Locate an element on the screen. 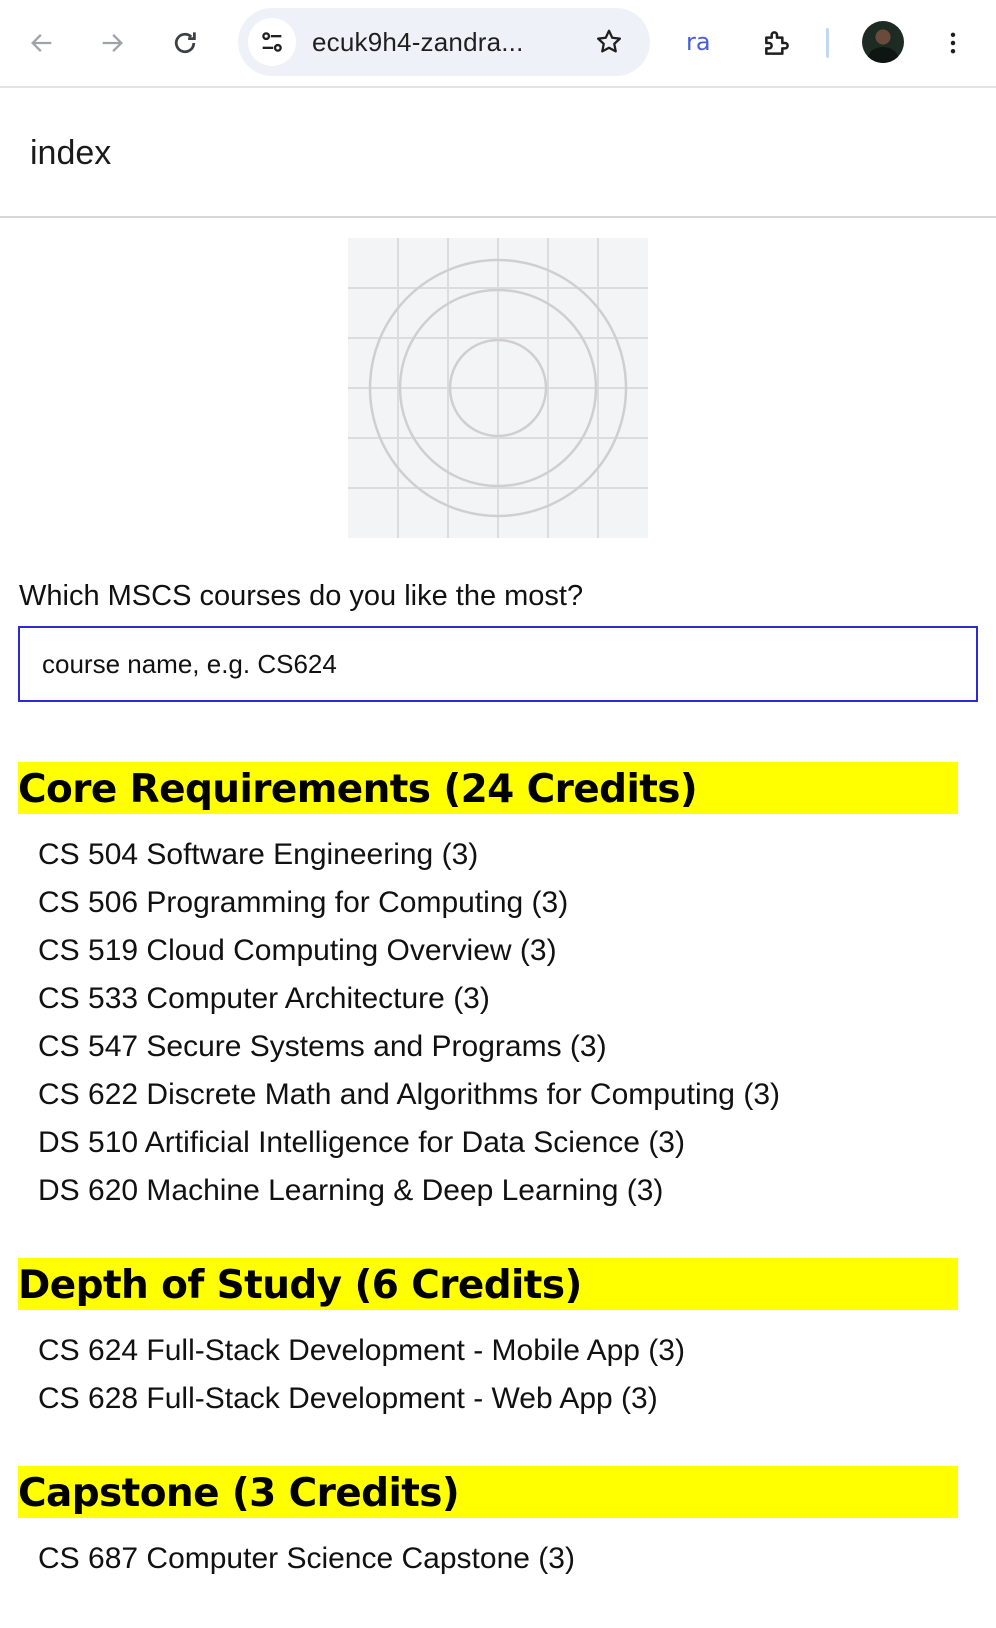 This screenshot has width=996, height=1628. site-info-button is located at coordinates (272, 42).